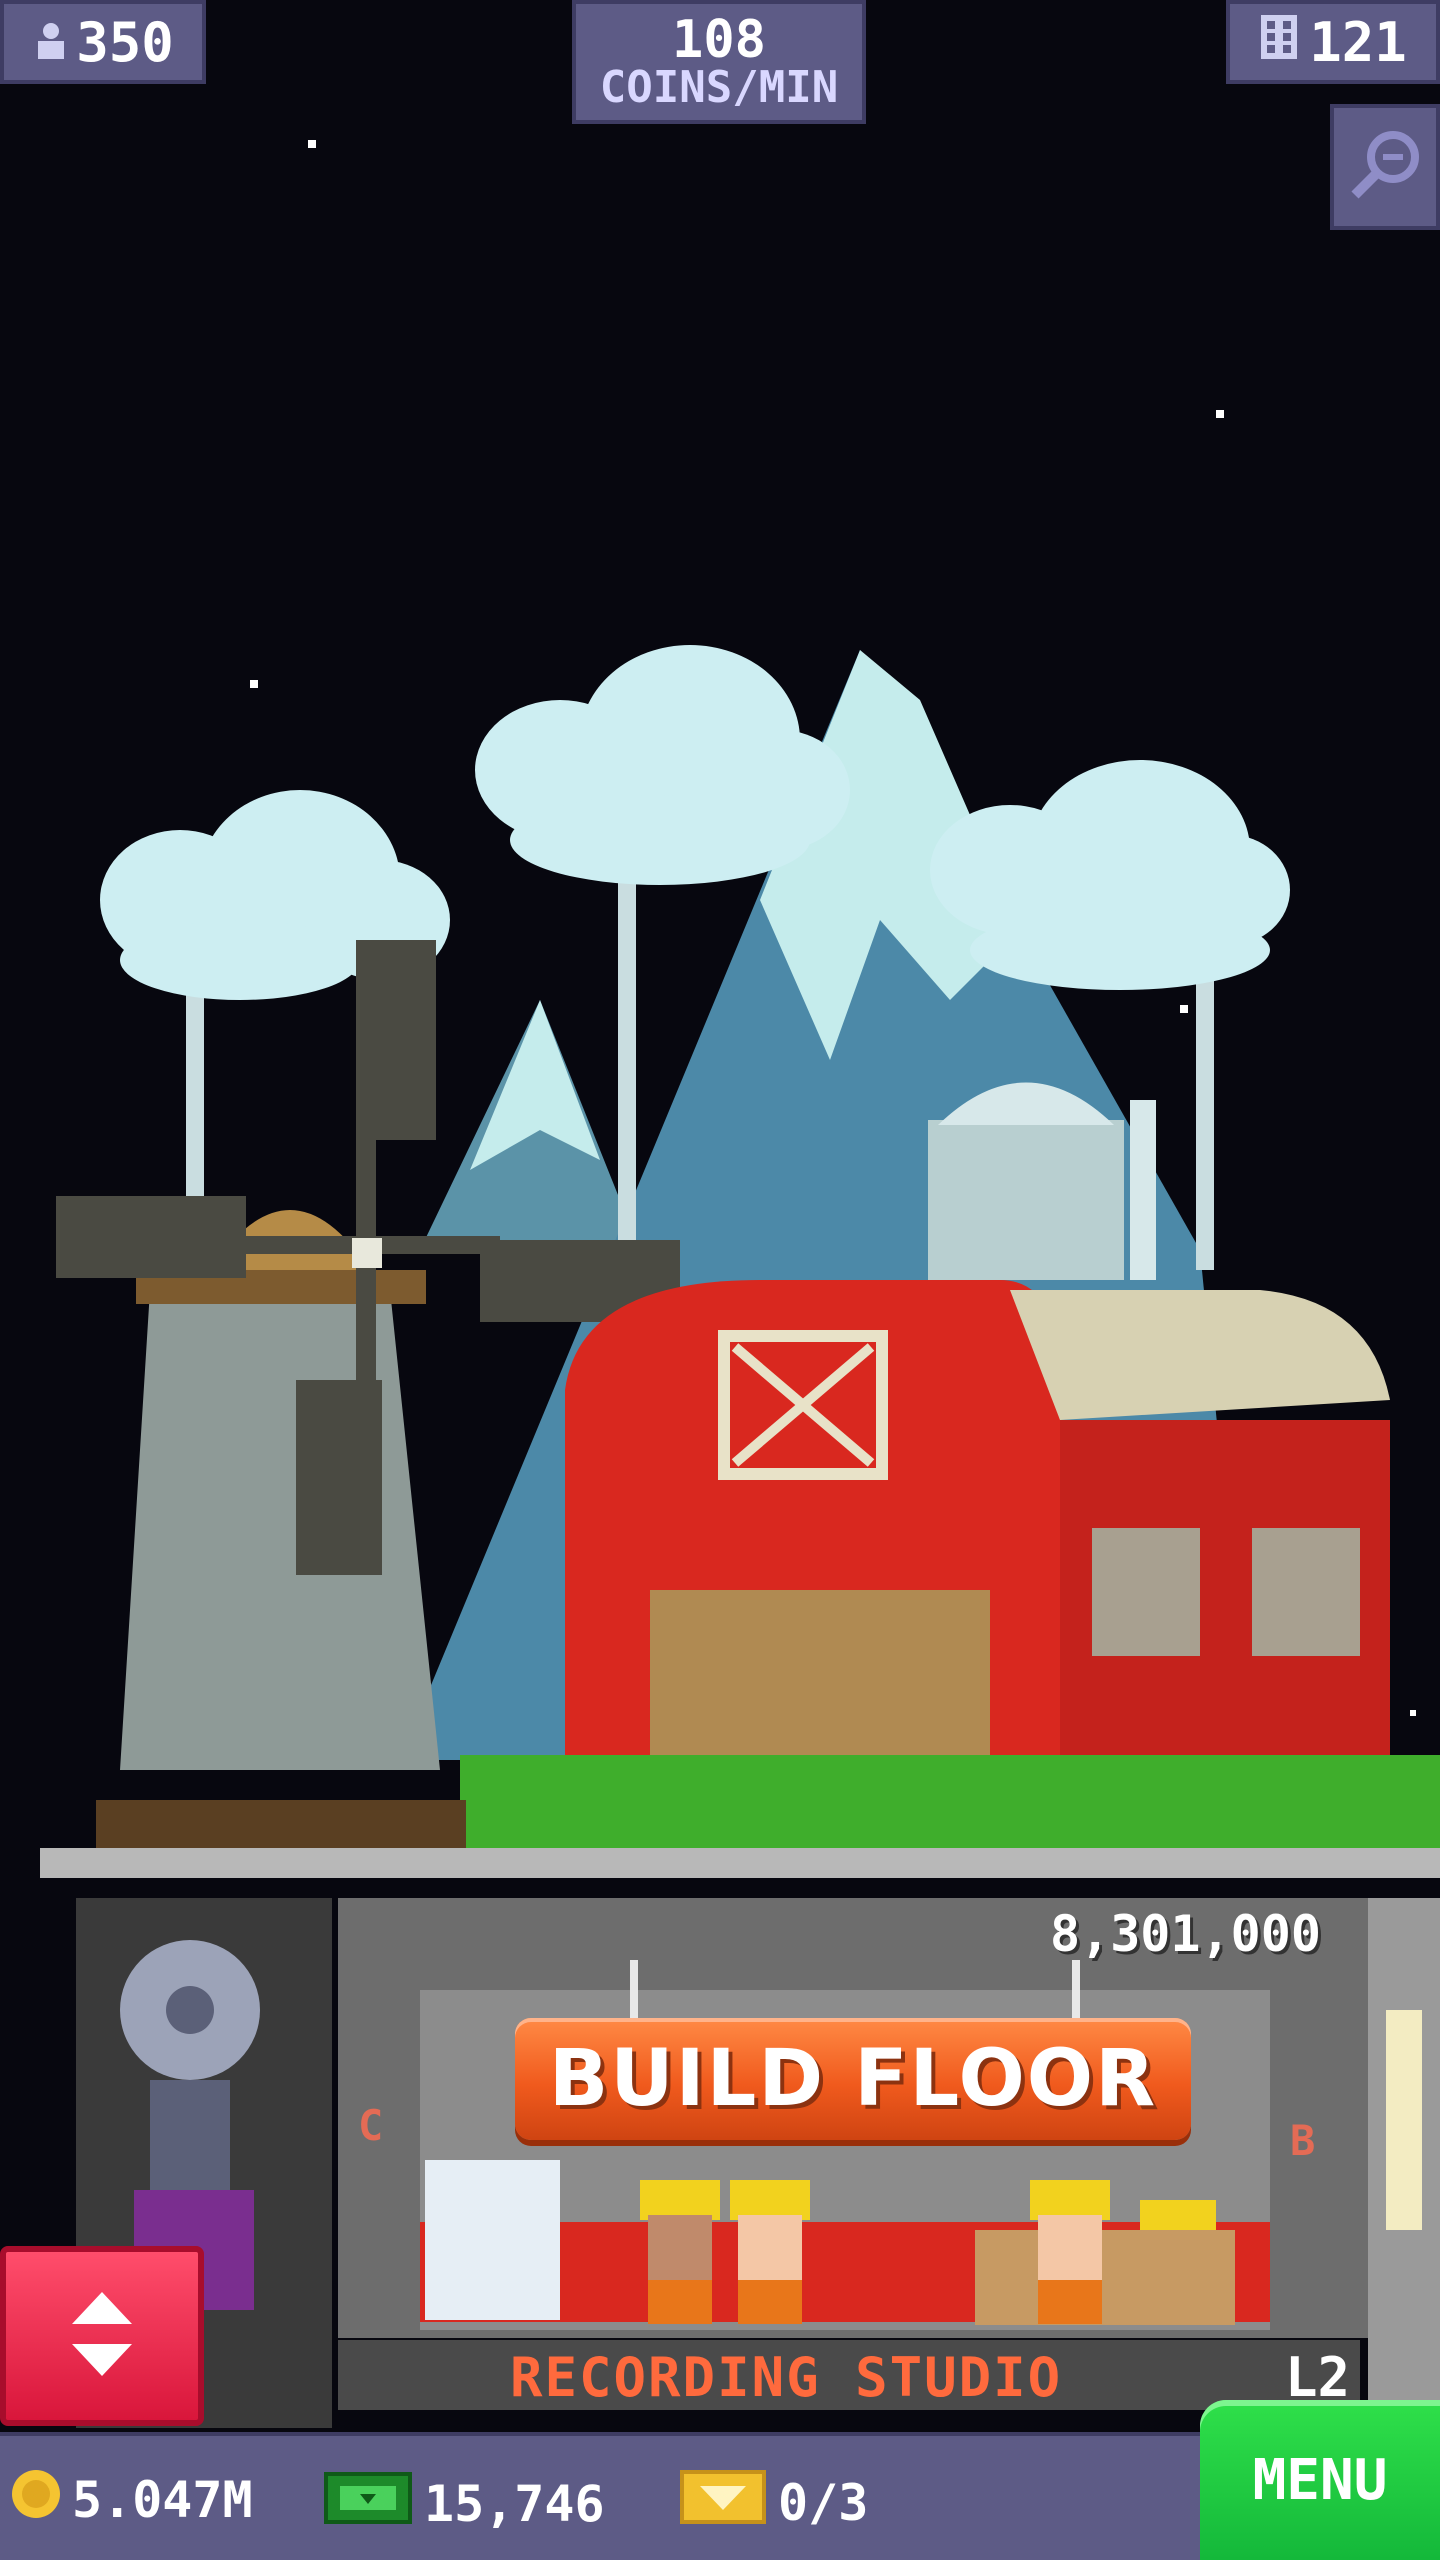 This screenshot has height=2560, width=1440. I want to click on build-floor-button: BUILD FLOOR, so click(853, 2079).